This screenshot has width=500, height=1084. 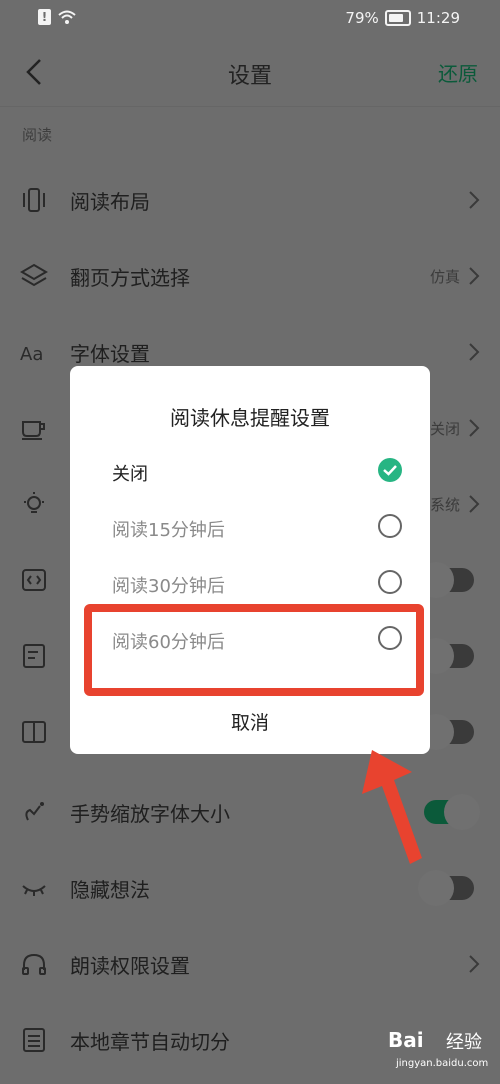 I want to click on layout-icon, so click(x=34, y=200).